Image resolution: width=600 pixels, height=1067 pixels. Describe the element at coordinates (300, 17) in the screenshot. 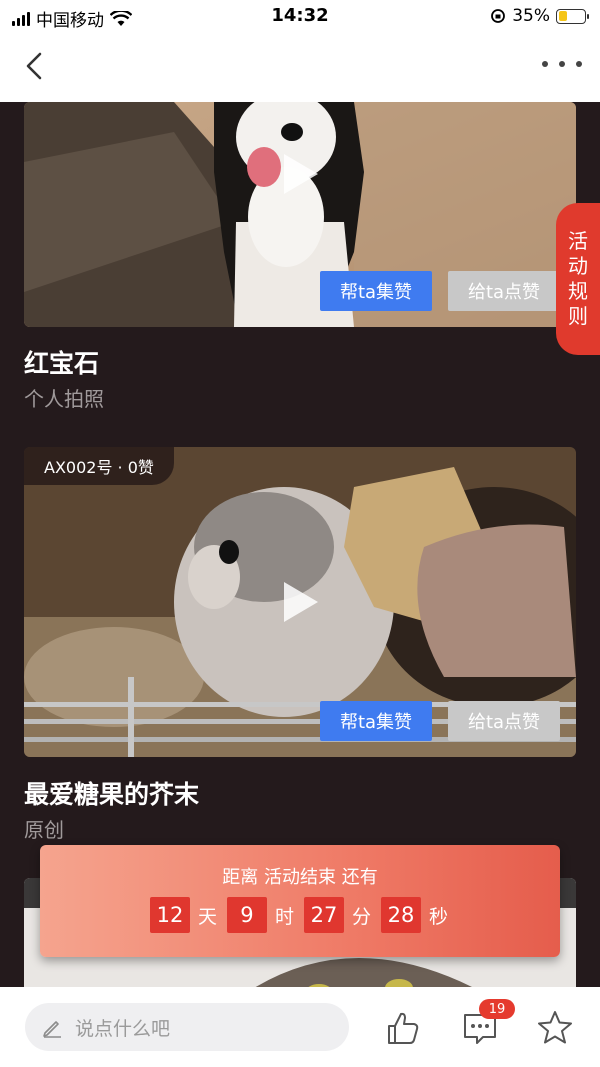

I see `status-bar: 中国移动 14:32 35%` at that location.